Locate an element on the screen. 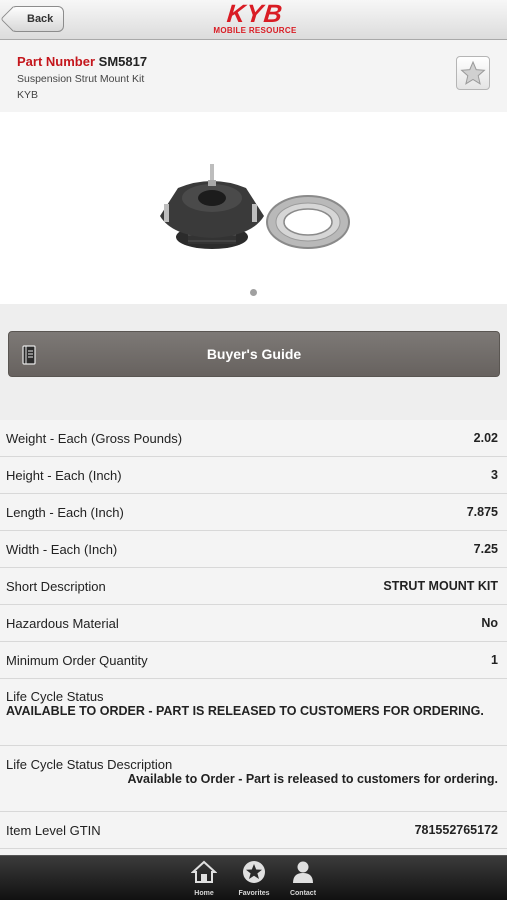 This screenshot has width=507, height=900. part-number-label: Part Number is located at coordinates (56, 61).